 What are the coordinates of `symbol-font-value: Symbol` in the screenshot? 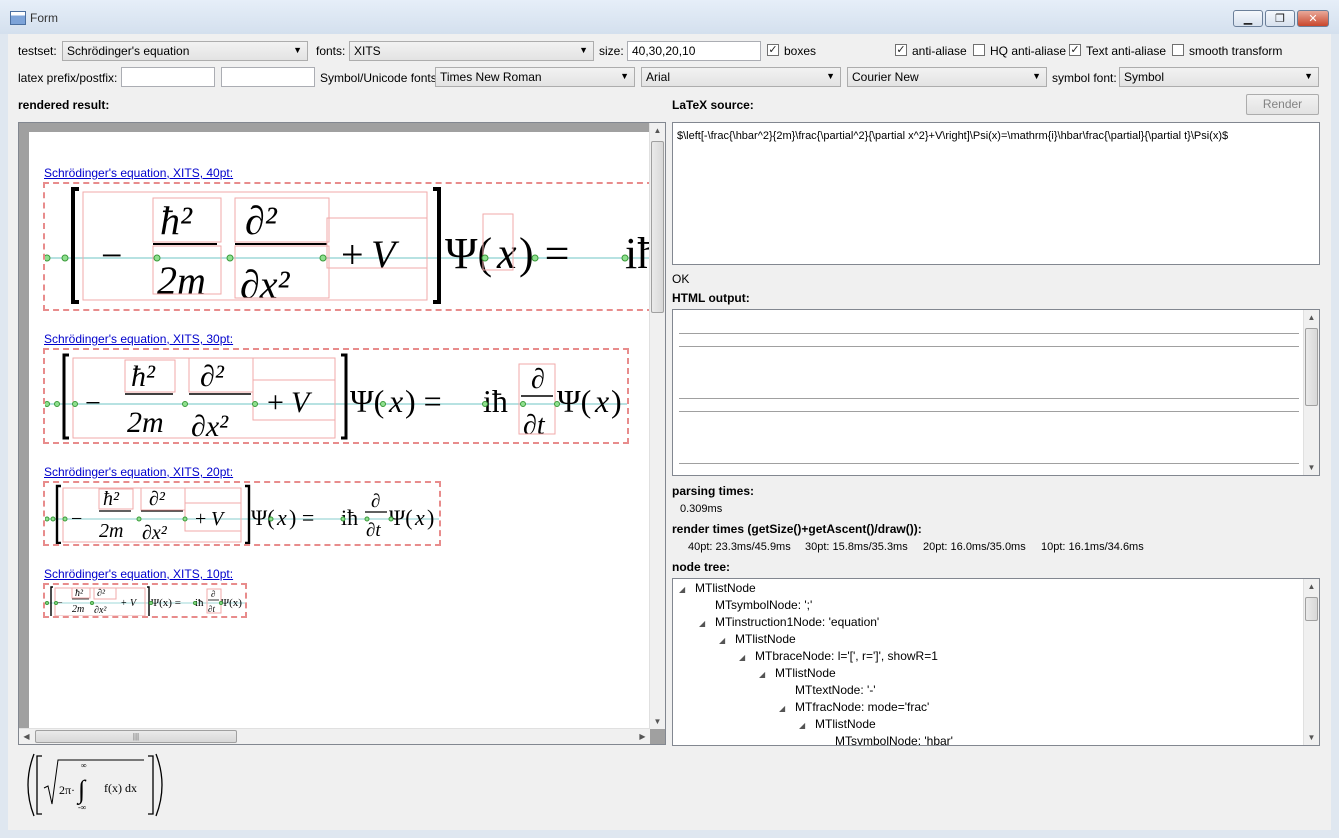 It's located at (1144, 77).